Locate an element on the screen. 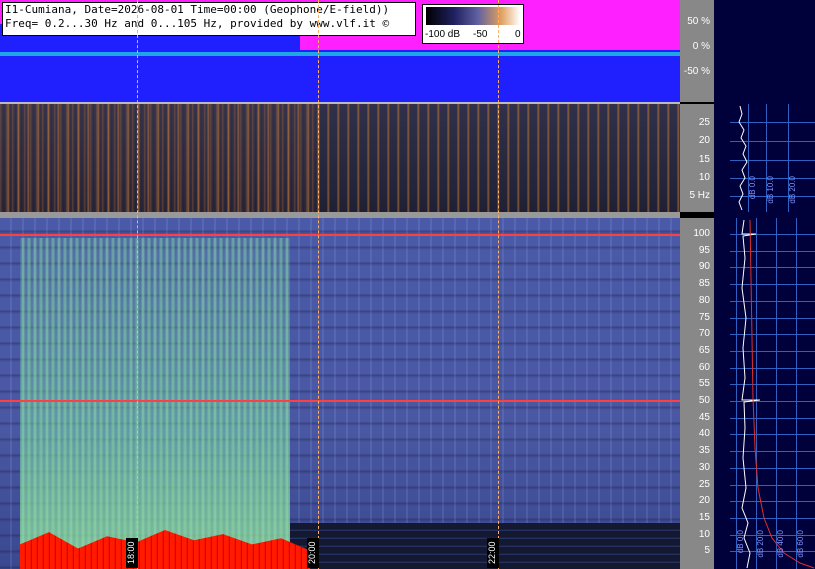 The image size is (815, 569). wave-scale-label: 50 % is located at coordinates (698, 21).